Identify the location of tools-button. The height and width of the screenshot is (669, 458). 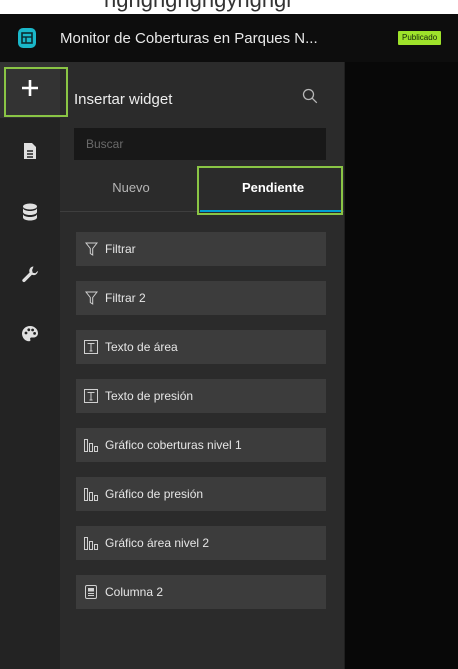
(30, 276).